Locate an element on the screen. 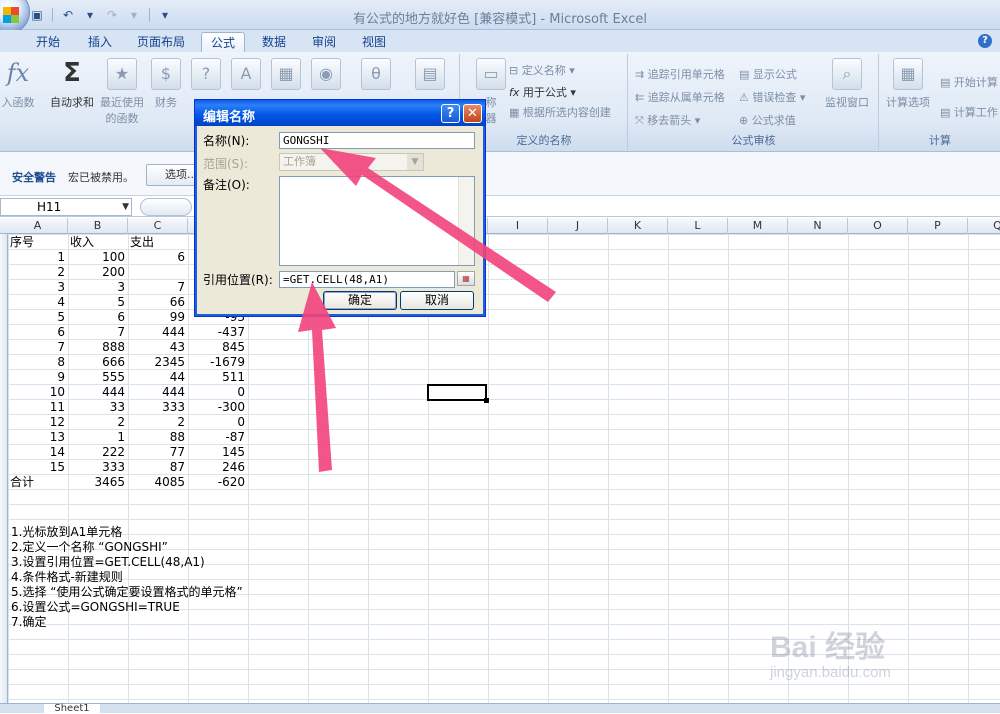 This screenshot has height=714, width=1000. arrow-to-name-field is located at coordinates (438, 225).